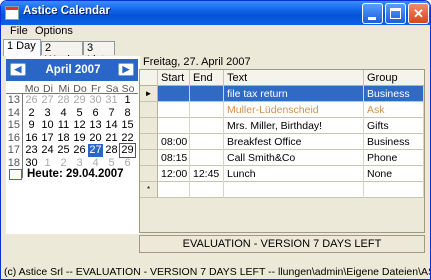 This screenshot has width=431, height=280. I want to click on today-row: Heute: 29.04.2007, so click(74, 175).